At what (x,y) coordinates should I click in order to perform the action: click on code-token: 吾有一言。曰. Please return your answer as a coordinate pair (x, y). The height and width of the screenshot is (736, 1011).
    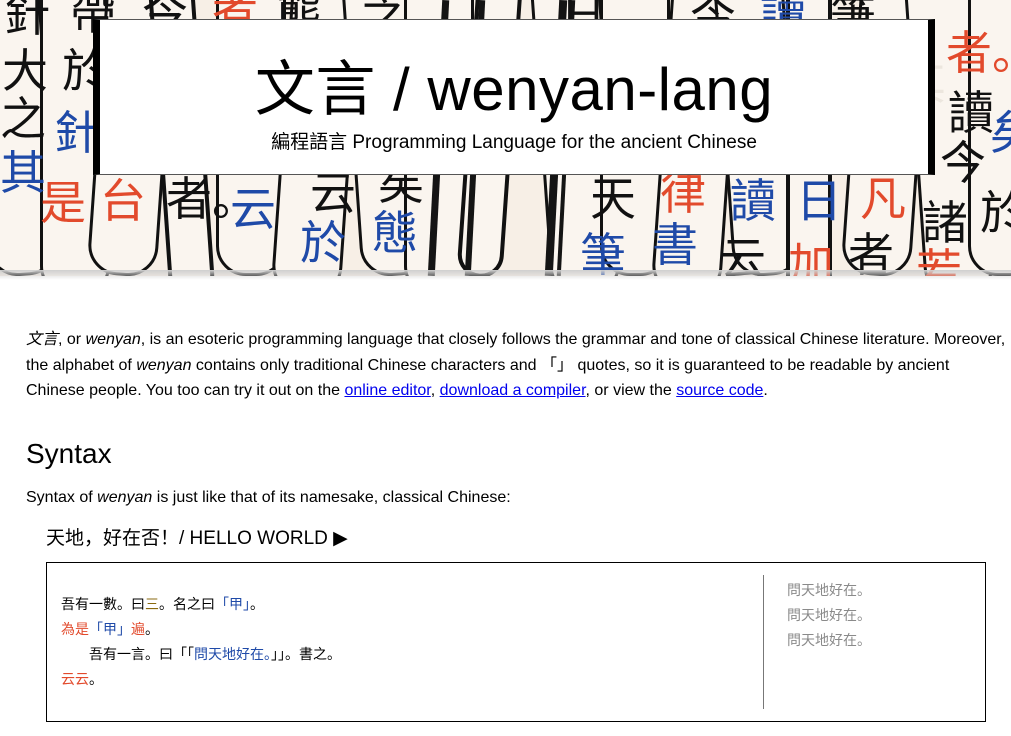
    Looking at the image, I should click on (117, 655).